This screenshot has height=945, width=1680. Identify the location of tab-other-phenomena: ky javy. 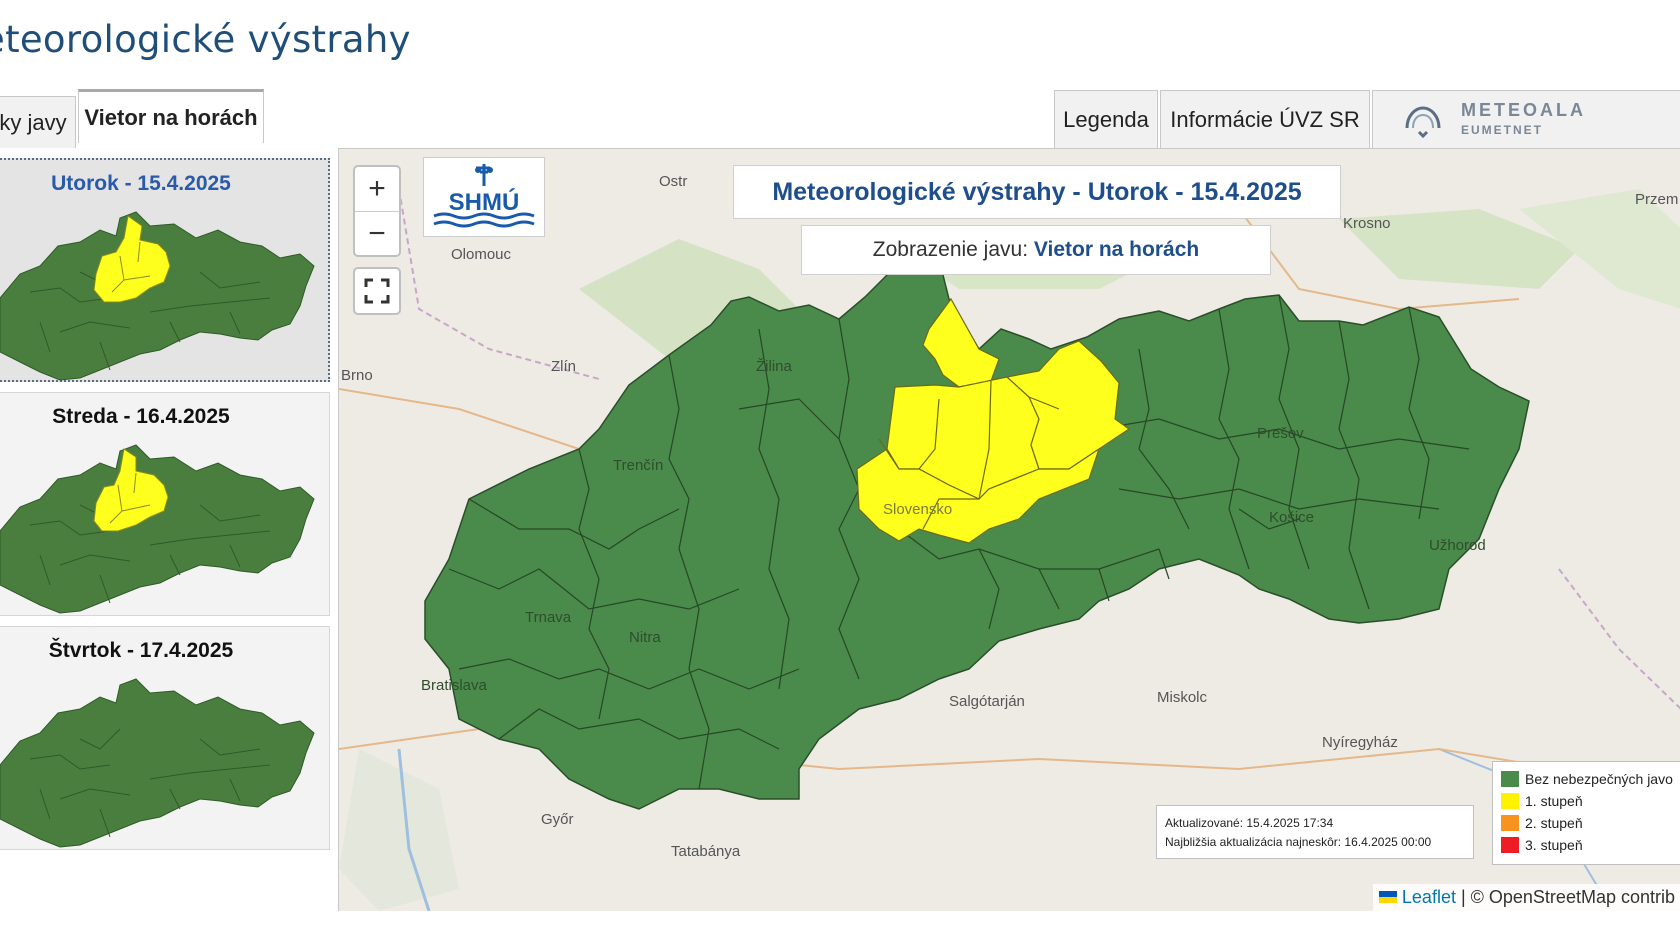
(38, 122).